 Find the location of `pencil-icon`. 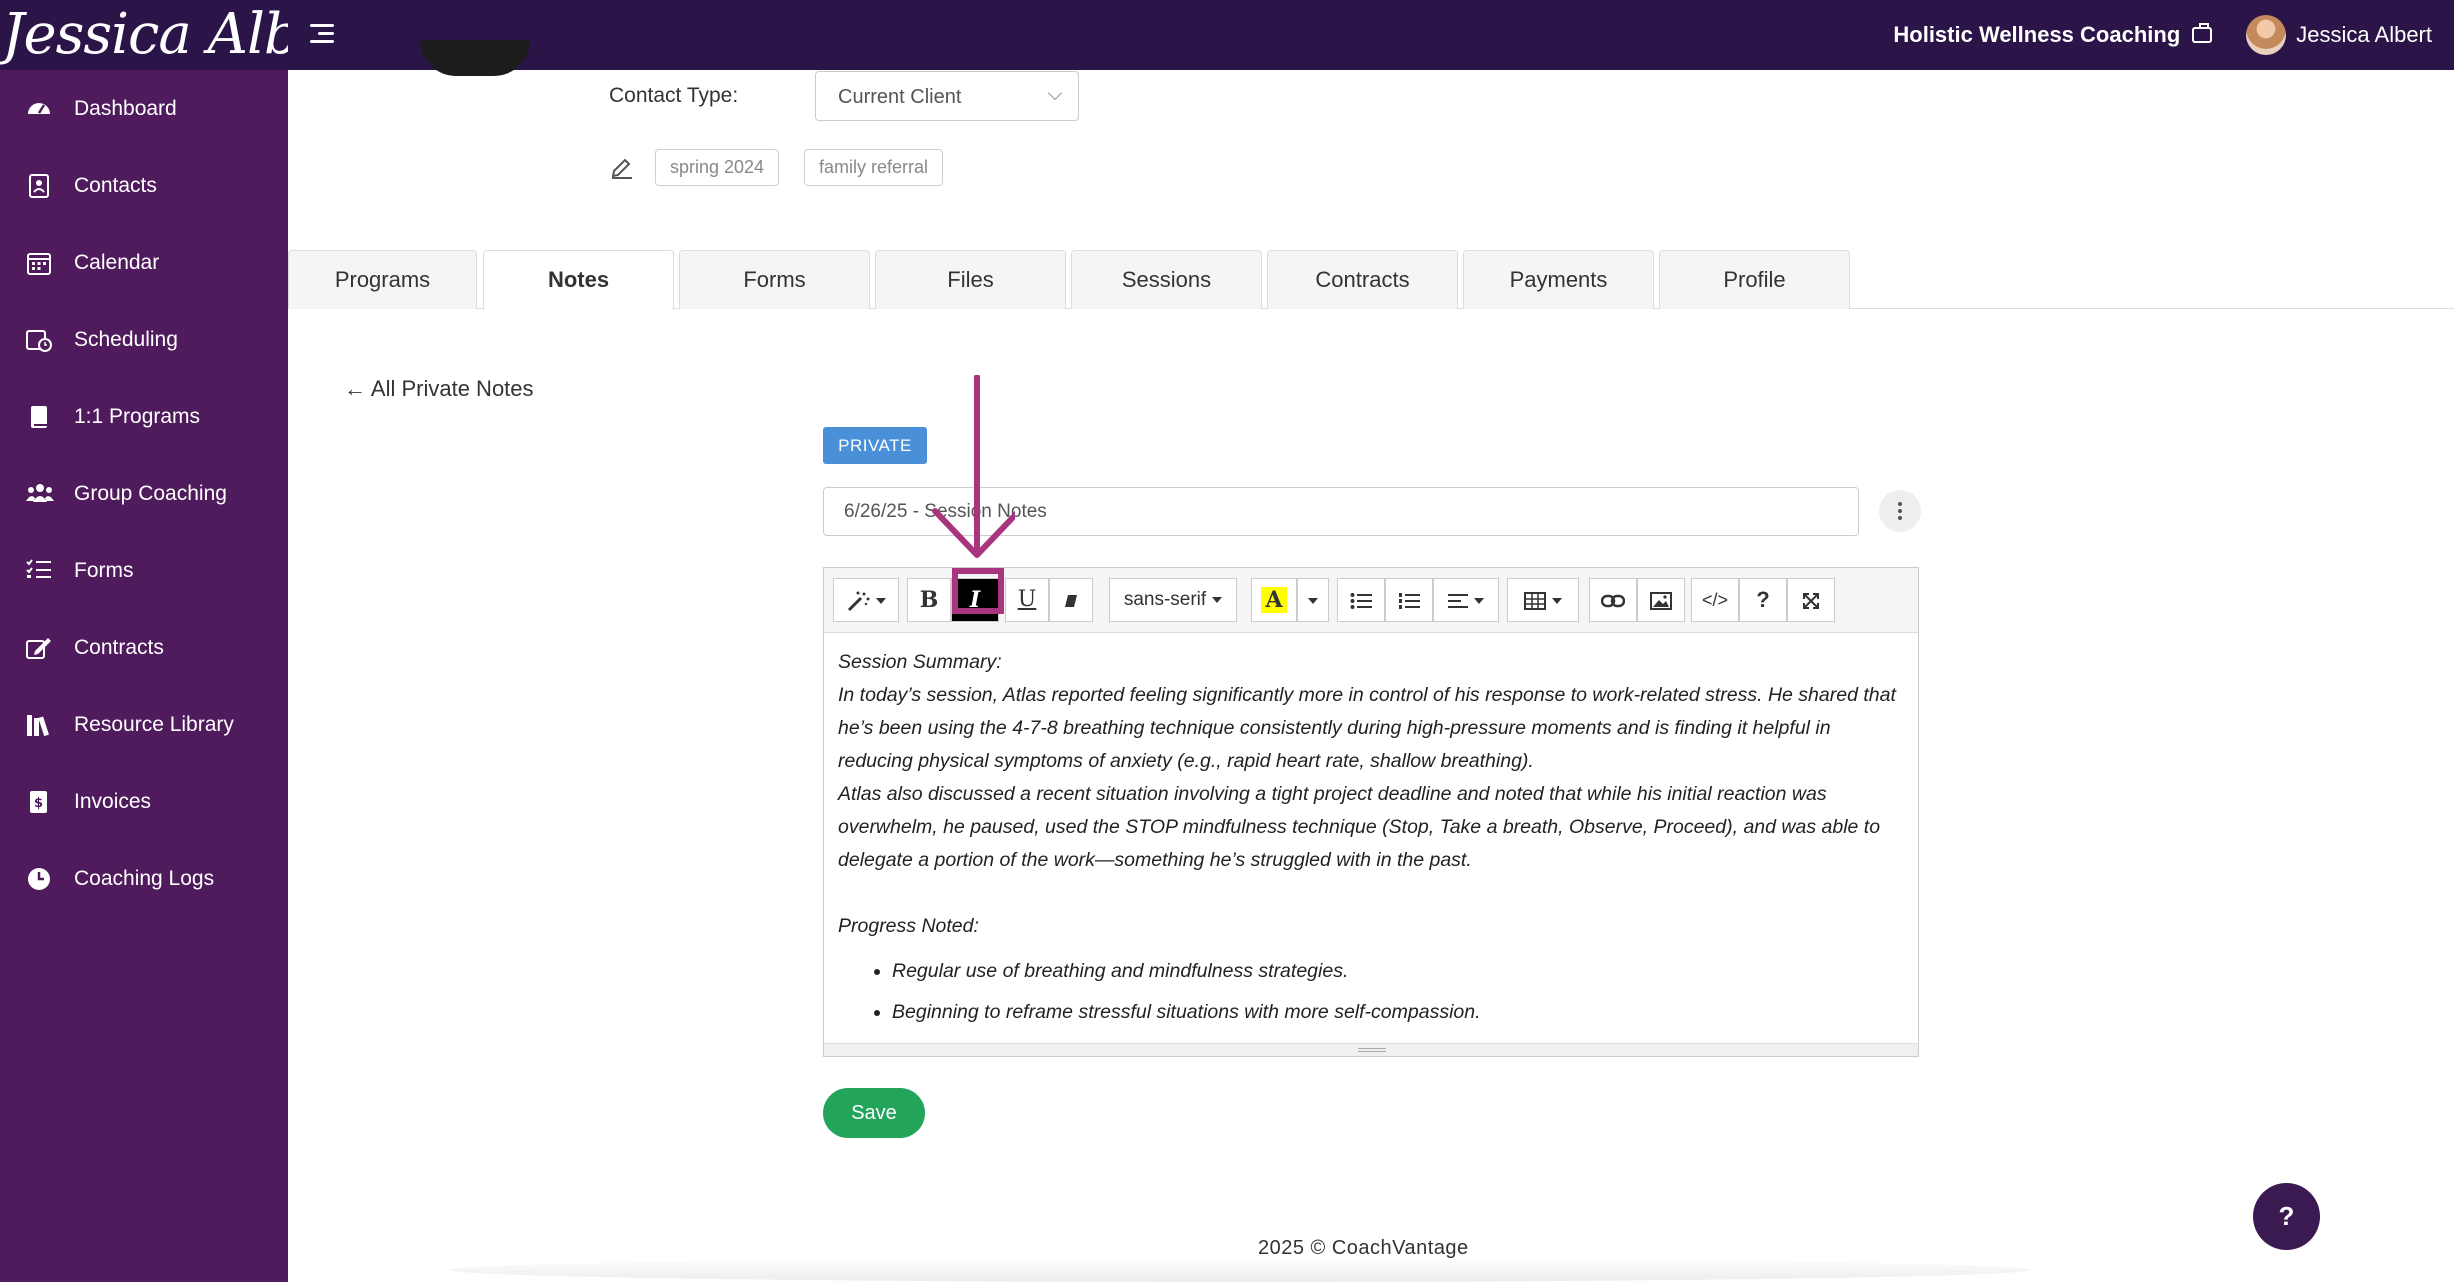

pencil-icon is located at coordinates (622, 167).